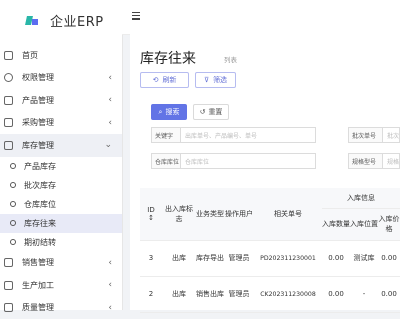 Image resolution: width=400 pixels, height=319 pixels. What do you see at coordinates (61, 308) in the screenshot?
I see `sidebar-item-quality: 质量管理 ‹` at bounding box center [61, 308].